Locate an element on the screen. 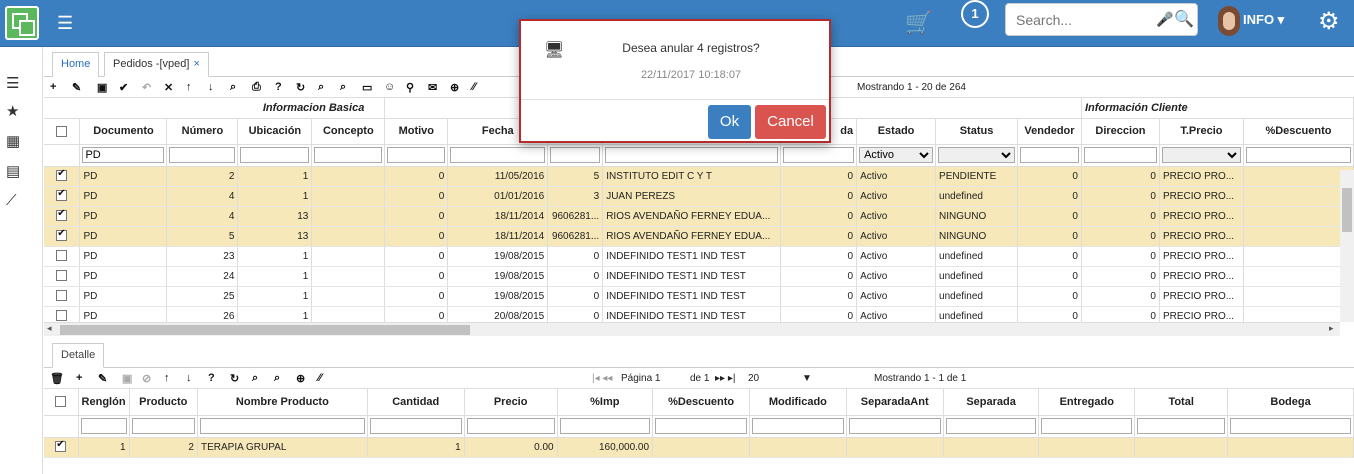 This screenshot has width=1354, height=474. page-size-select: 20 is located at coordinates (753, 378).